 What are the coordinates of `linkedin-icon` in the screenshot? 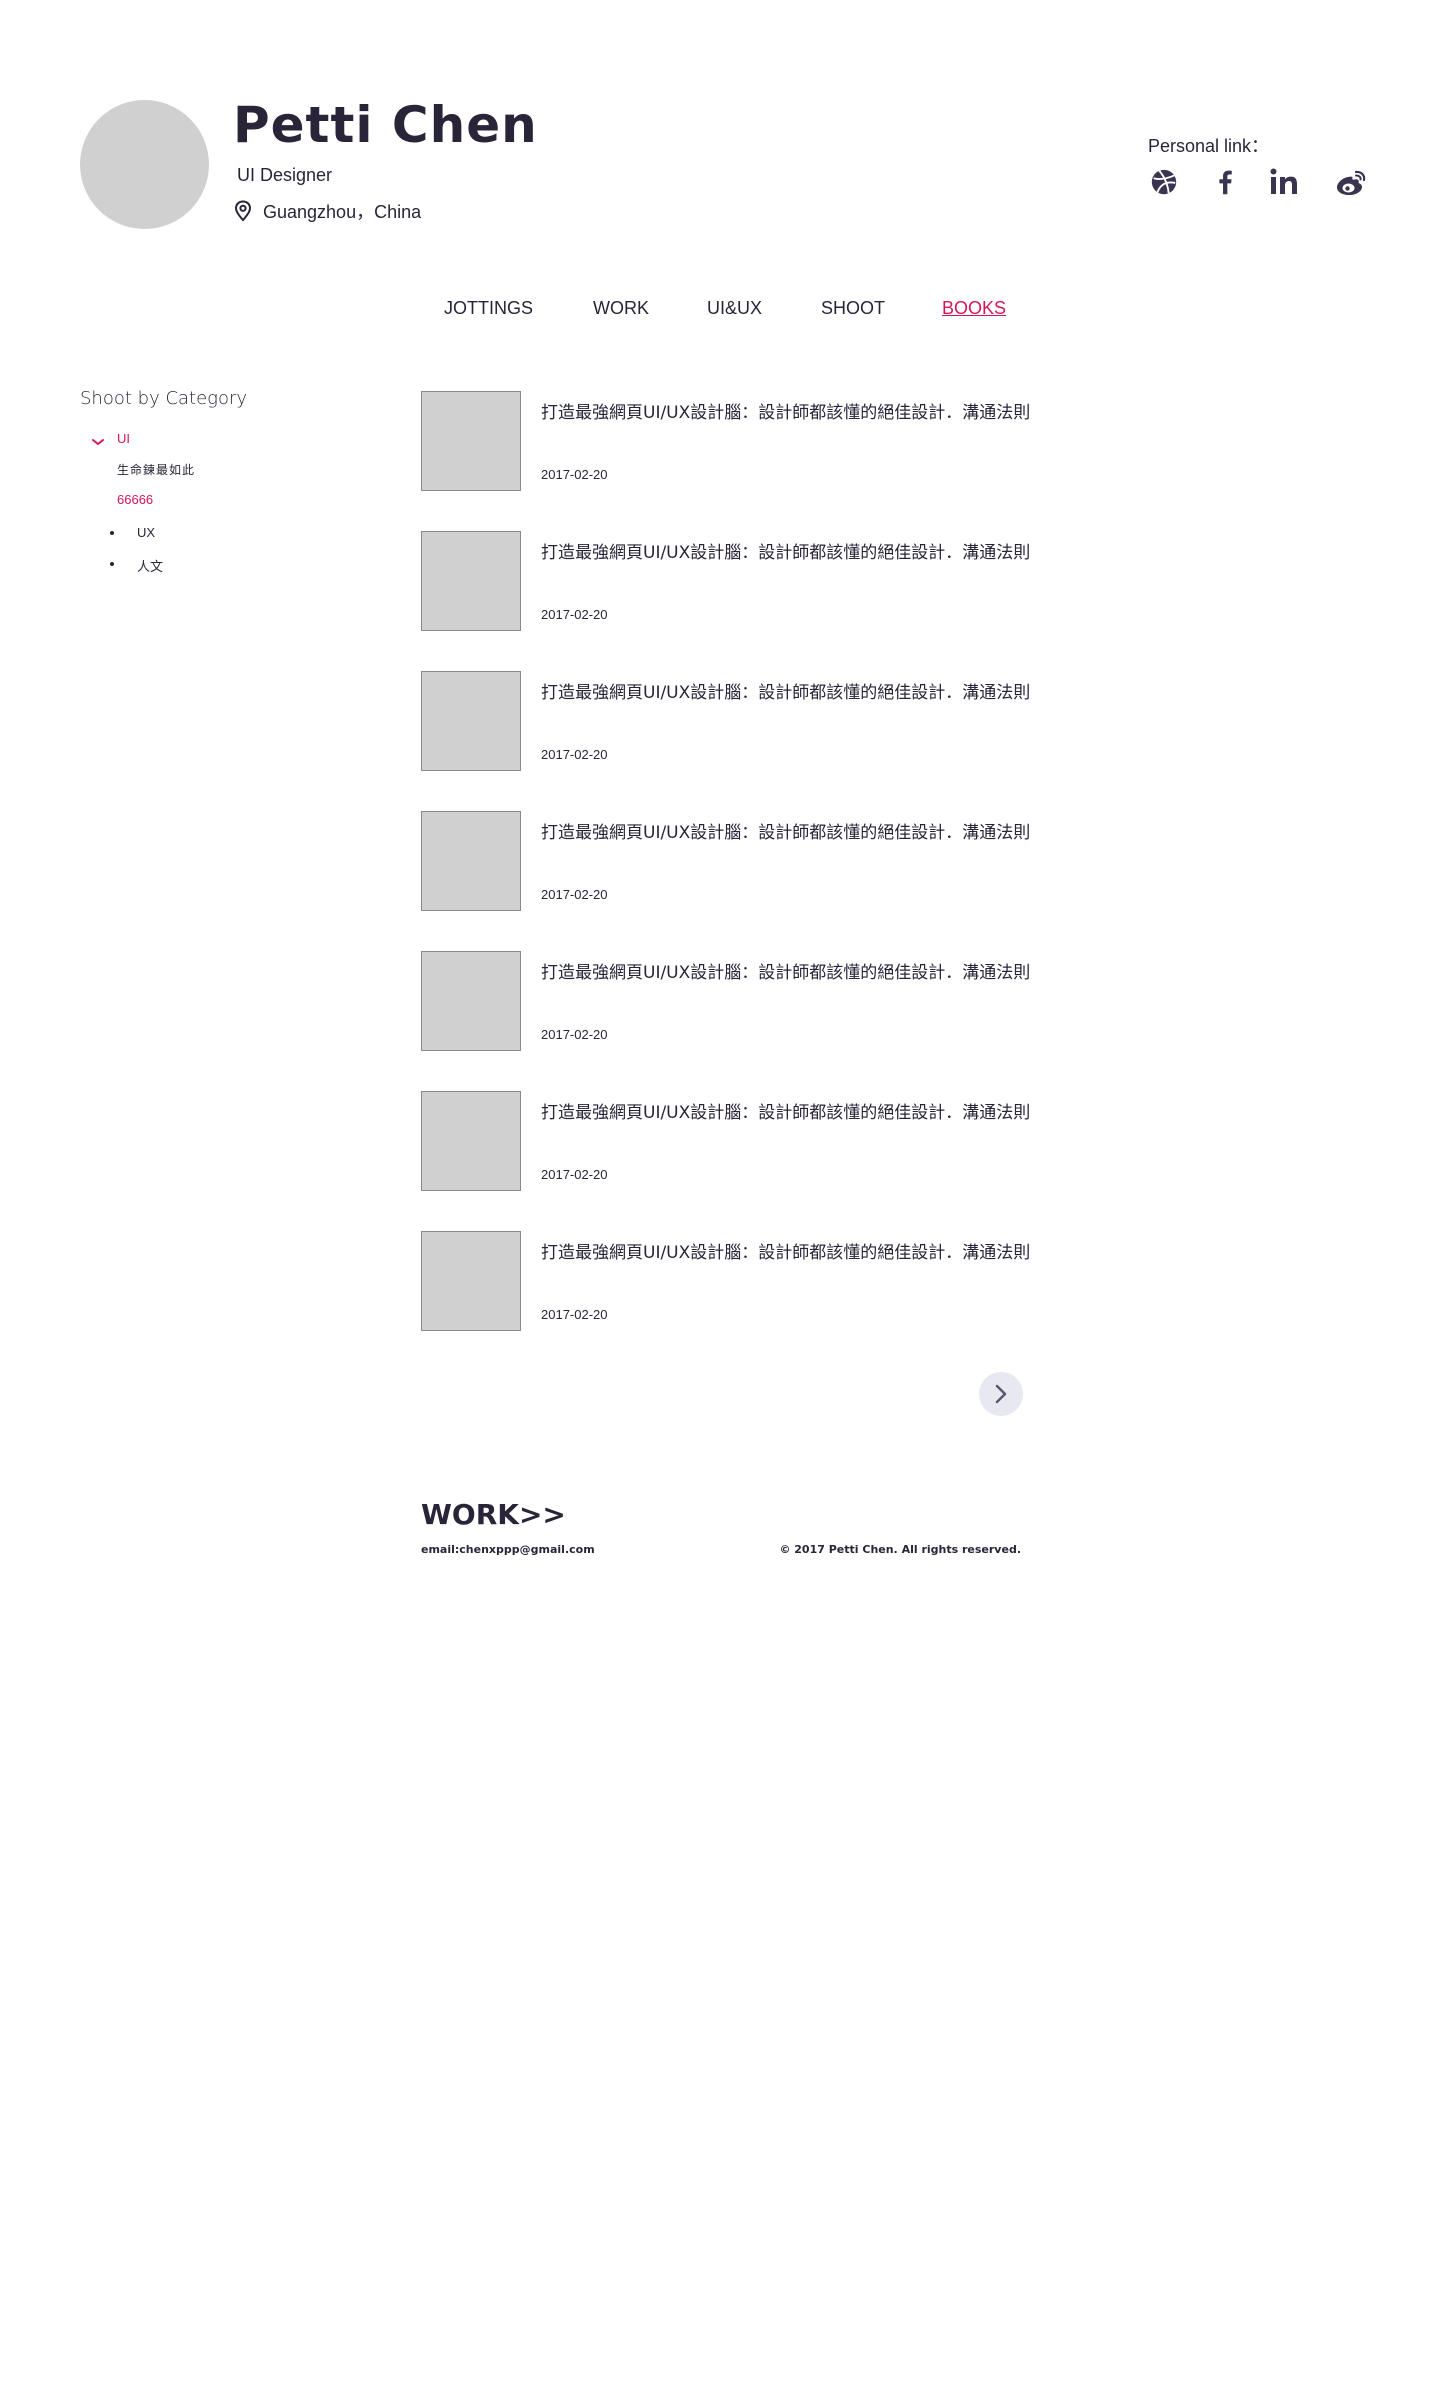 It's located at (1285, 182).